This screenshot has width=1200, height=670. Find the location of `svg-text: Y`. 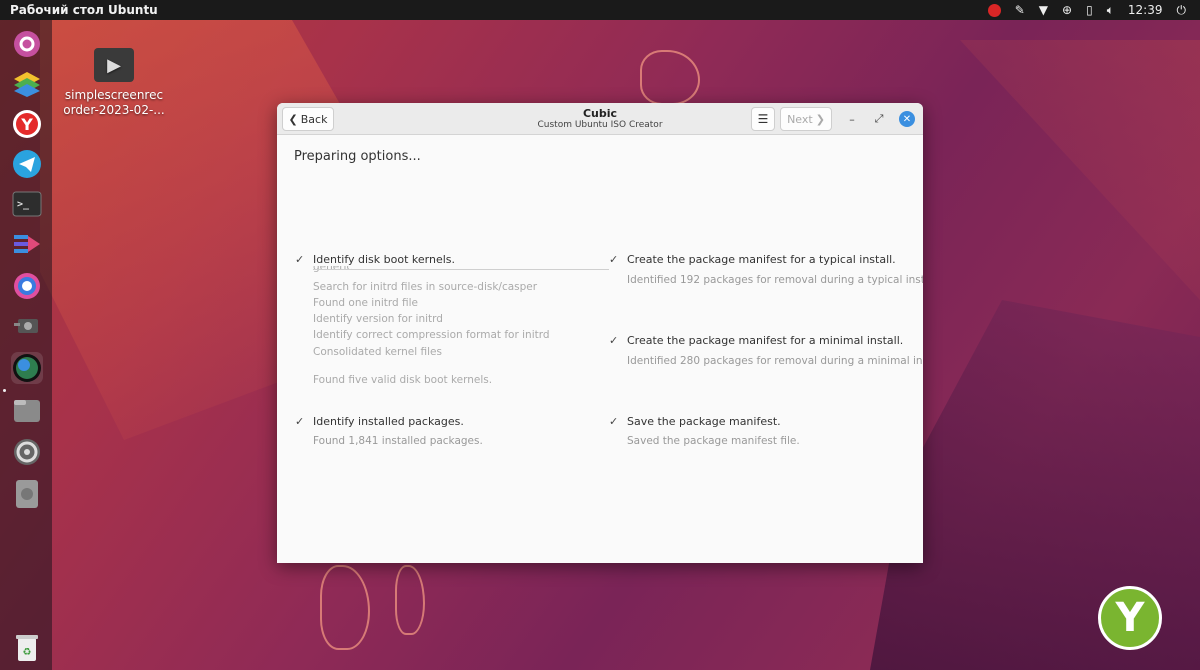

svg-text: Y is located at coordinates (26, 124).